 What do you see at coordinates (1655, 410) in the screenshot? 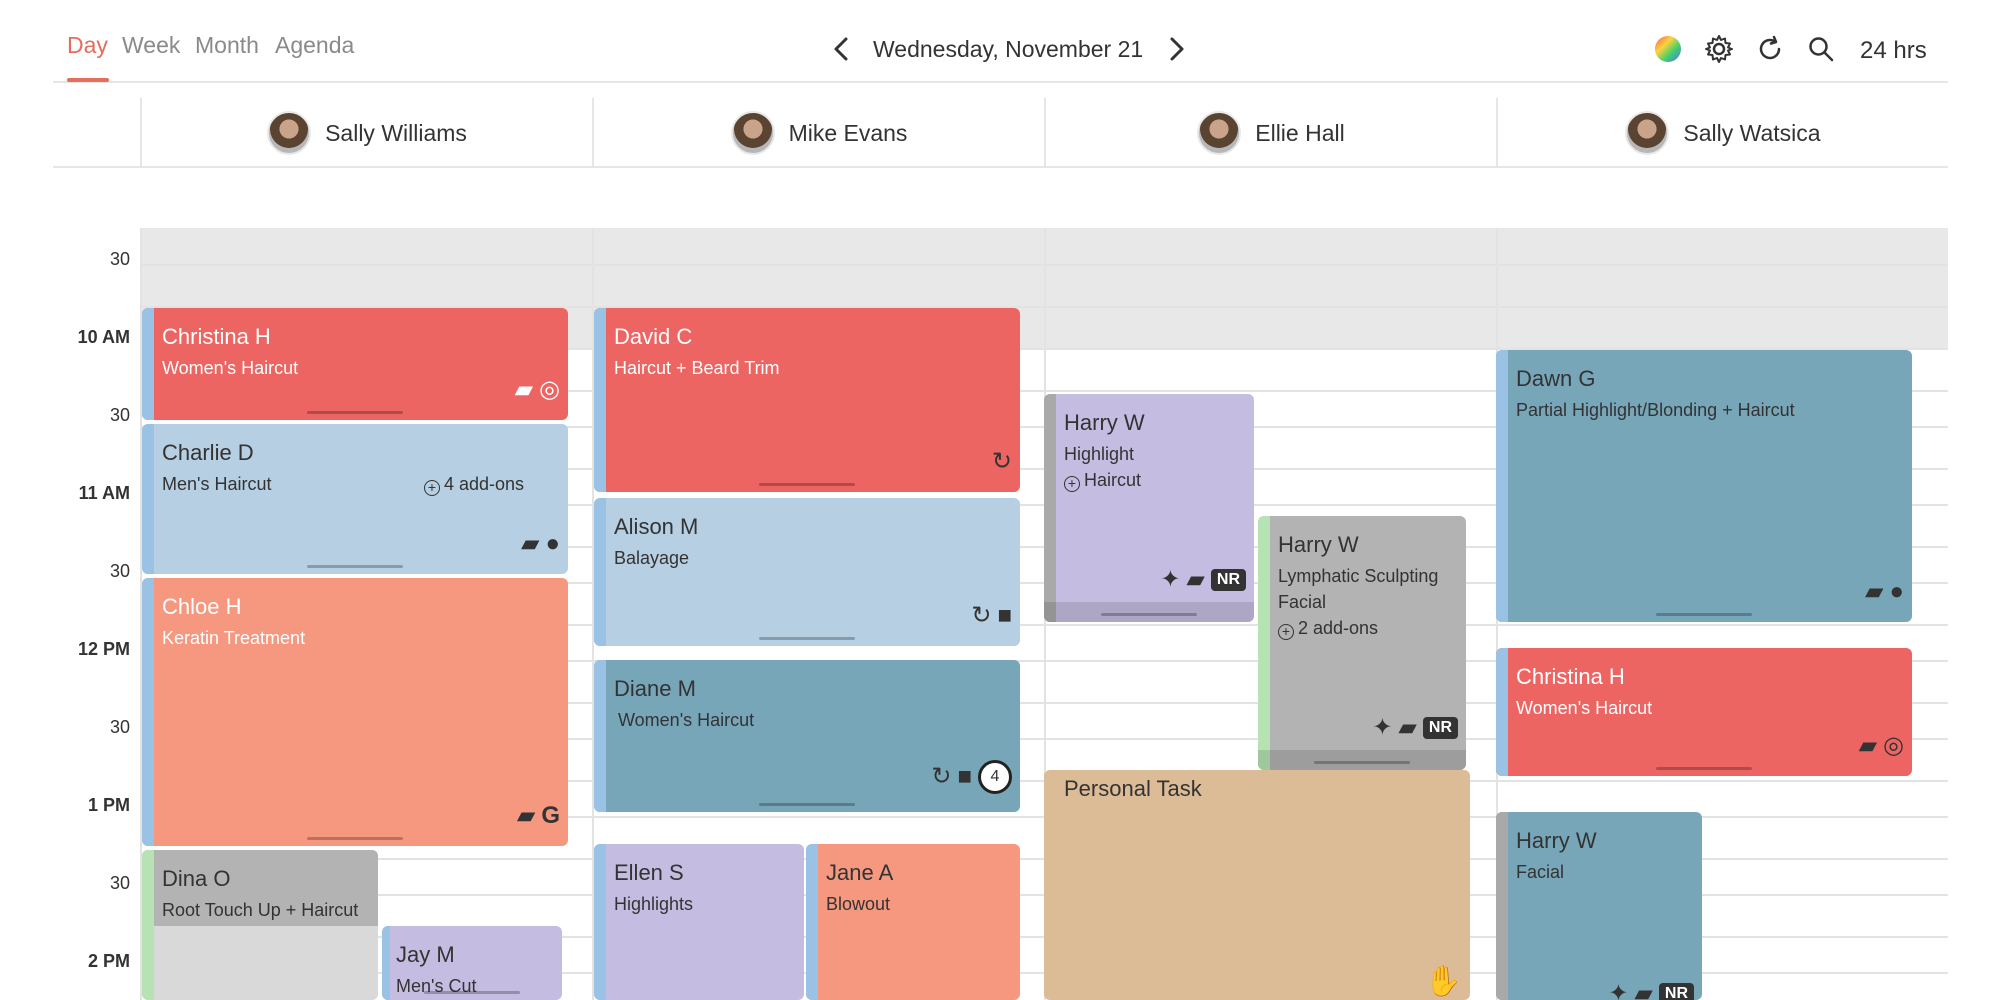
I see `service-name: Partial Highlight/Blonding + Haircut` at bounding box center [1655, 410].